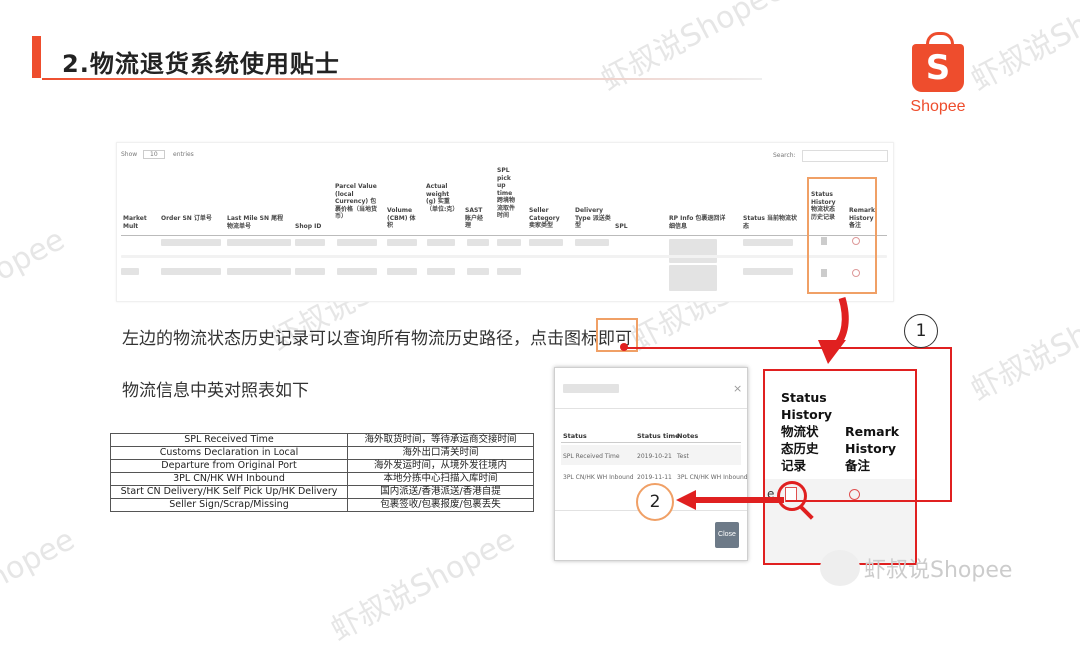 The height and width of the screenshot is (649, 1080). I want to click on table-row: 3PL CN/HK WH Inbound 本地分拣中心扫描入库时间, so click(322, 479).